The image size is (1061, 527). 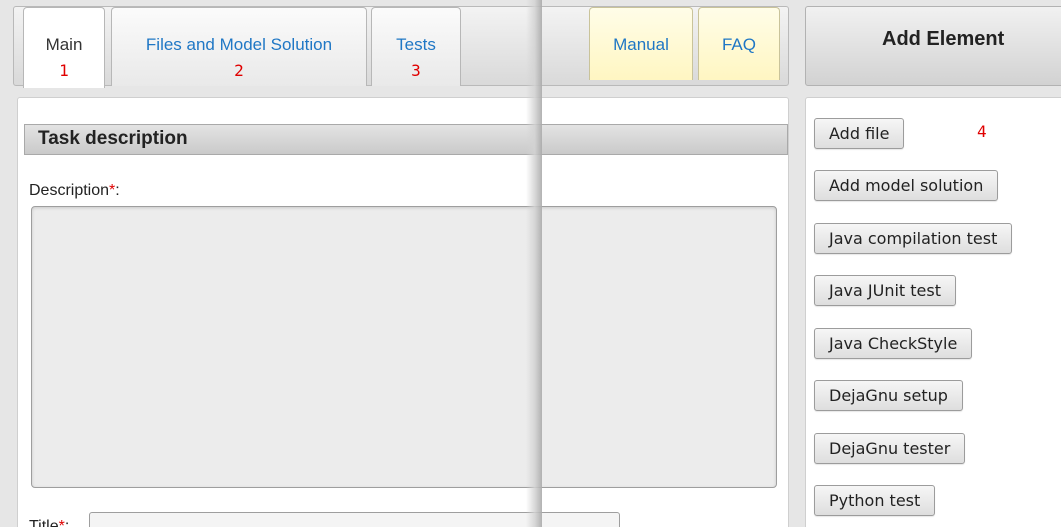 I want to click on tab-manual-label: Manual, so click(x=641, y=44).